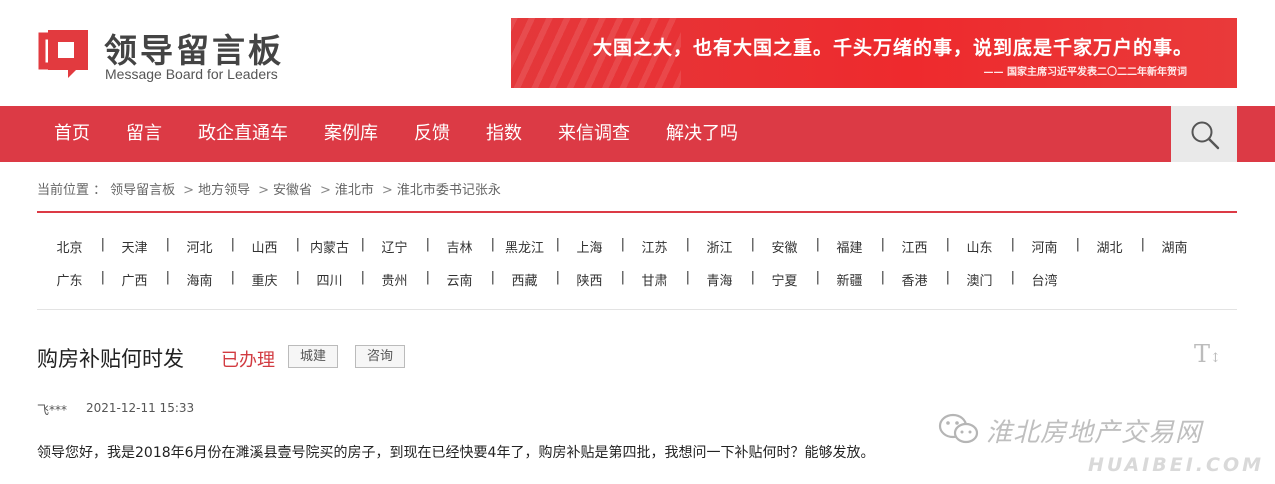 This screenshot has width=1275, height=484. I want to click on breadcrumb-item: 地方领导, so click(224, 190).